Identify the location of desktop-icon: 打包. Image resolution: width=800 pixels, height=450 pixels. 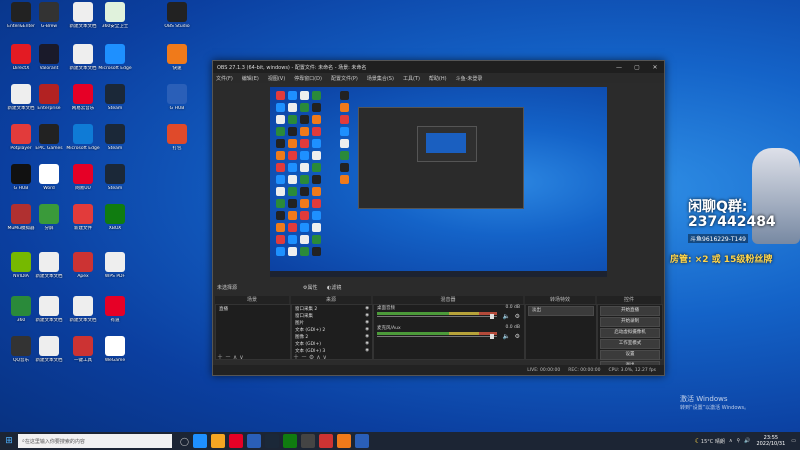
(177, 137).